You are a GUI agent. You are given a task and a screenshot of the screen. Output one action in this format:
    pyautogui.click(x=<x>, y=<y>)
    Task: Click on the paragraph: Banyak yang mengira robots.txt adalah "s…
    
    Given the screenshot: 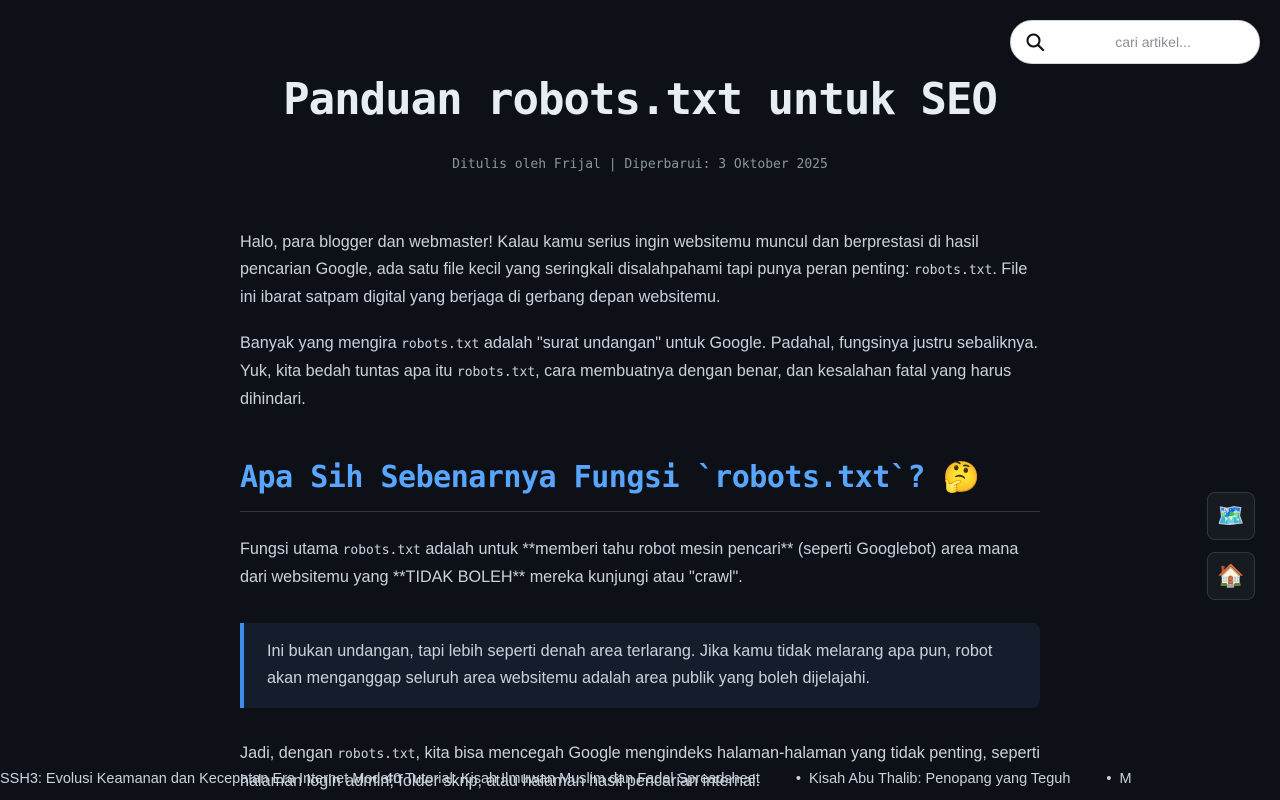 What is the action you would take?
    pyautogui.click(x=639, y=371)
    